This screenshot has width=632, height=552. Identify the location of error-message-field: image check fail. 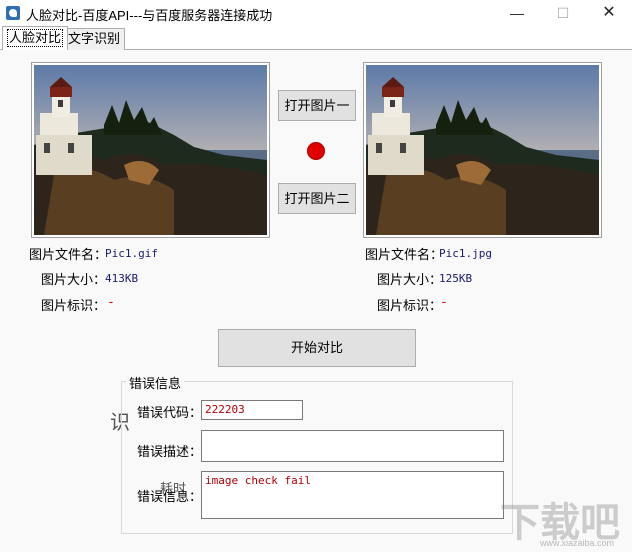
(352, 495).